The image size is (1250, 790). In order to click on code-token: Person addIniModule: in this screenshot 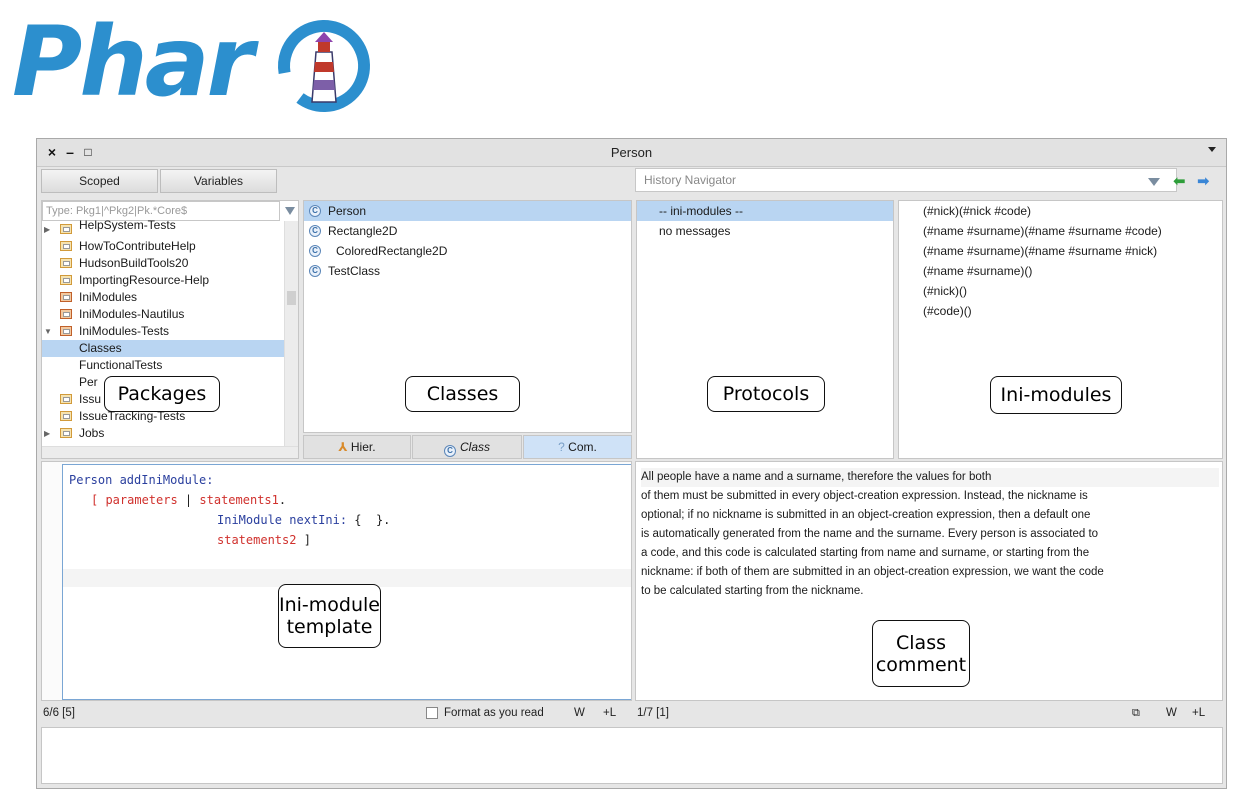, I will do `click(141, 480)`.